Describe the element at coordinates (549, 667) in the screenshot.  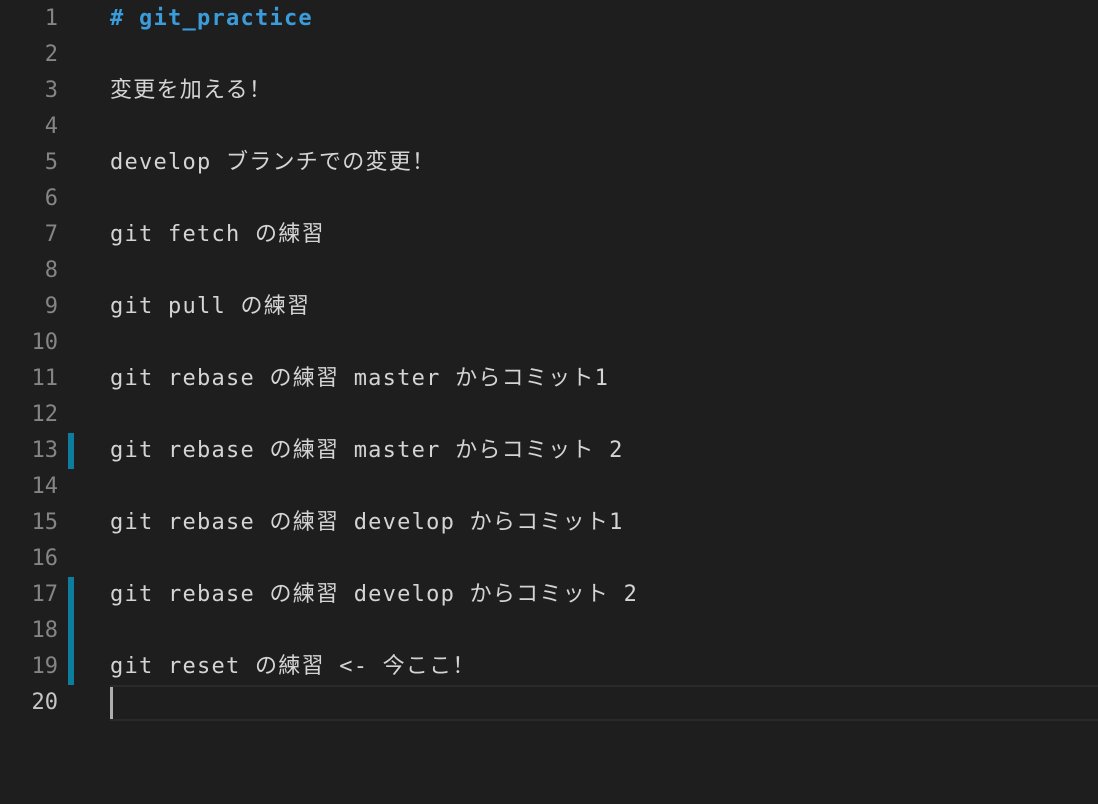
I see `editor-line: 19 git reset の練習 <- 今ここ！` at that location.